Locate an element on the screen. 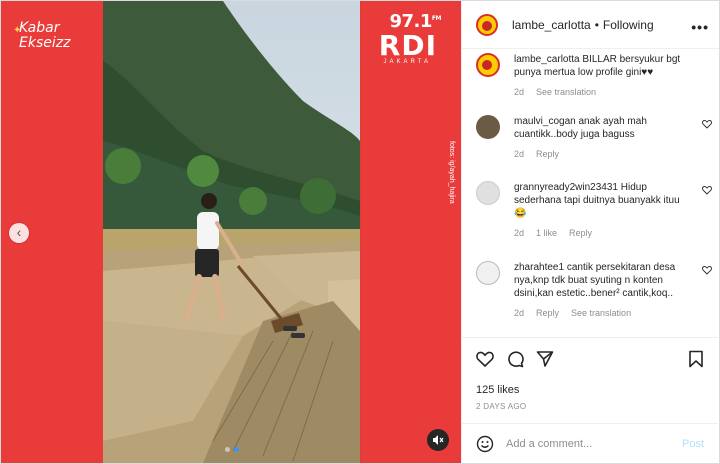  caption-user: lambe_carlotta is located at coordinates (547, 59).